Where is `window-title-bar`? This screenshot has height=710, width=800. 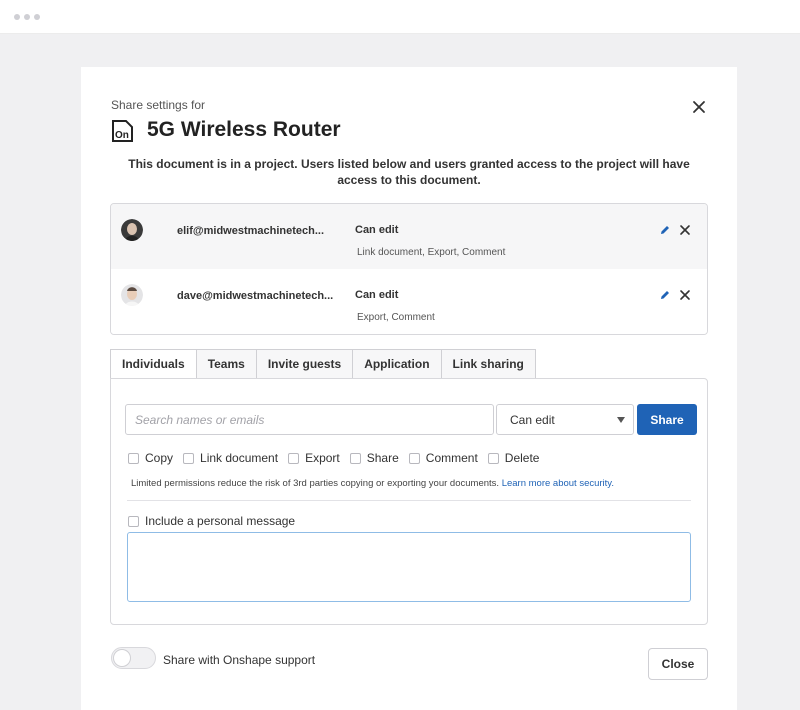 window-title-bar is located at coordinates (400, 17).